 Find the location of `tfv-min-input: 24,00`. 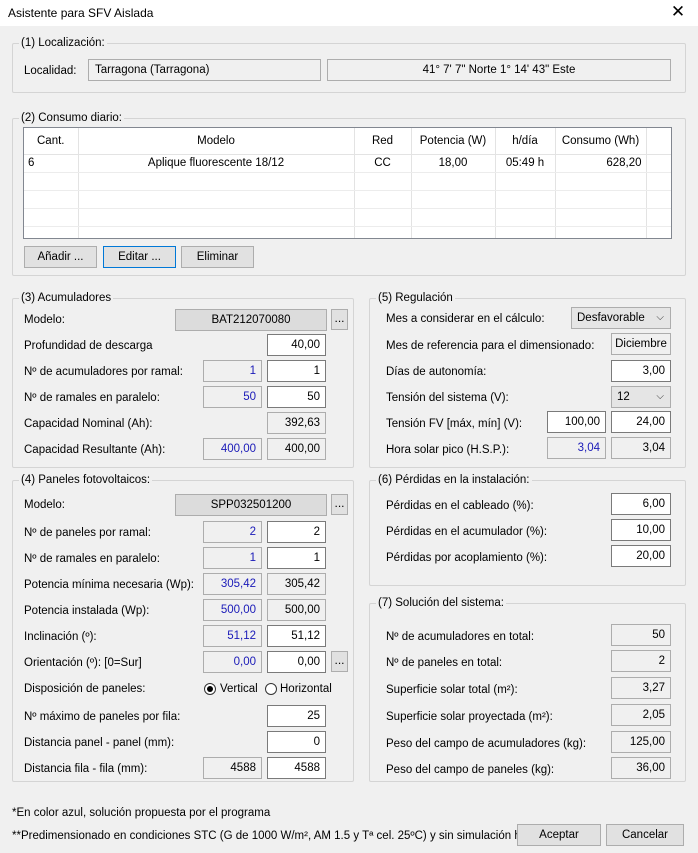

tfv-min-input: 24,00 is located at coordinates (641, 422).